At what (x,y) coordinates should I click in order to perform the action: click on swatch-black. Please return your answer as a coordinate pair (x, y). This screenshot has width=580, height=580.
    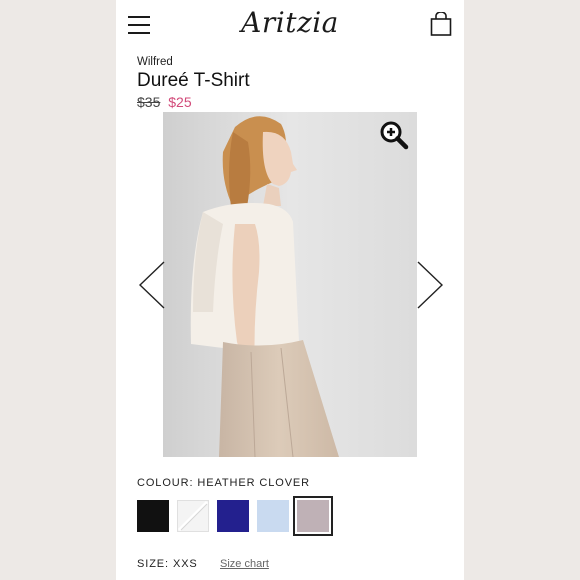
    Looking at the image, I should click on (153, 516).